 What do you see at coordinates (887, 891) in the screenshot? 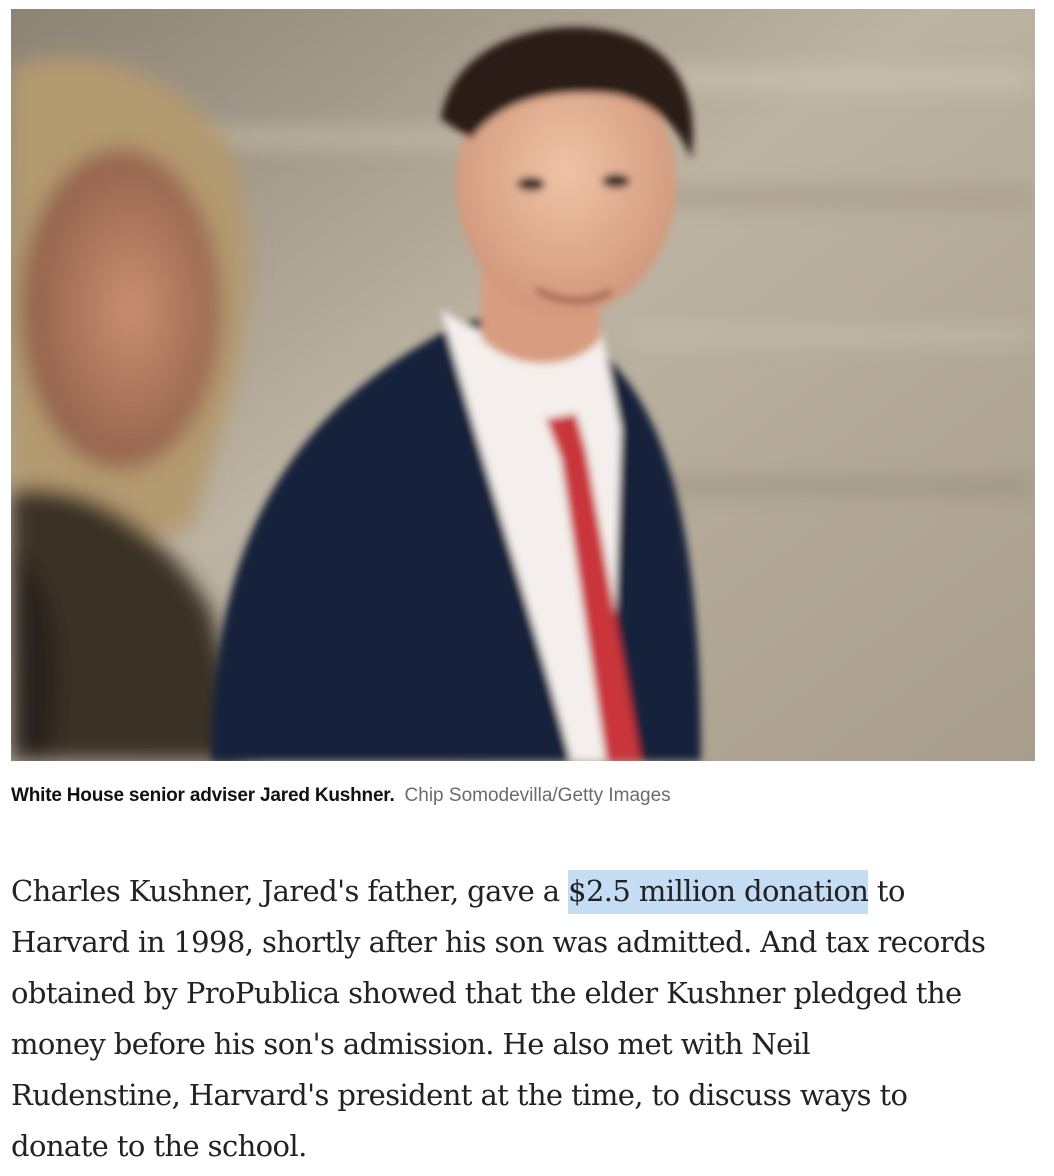
I see `text-segment: to` at bounding box center [887, 891].